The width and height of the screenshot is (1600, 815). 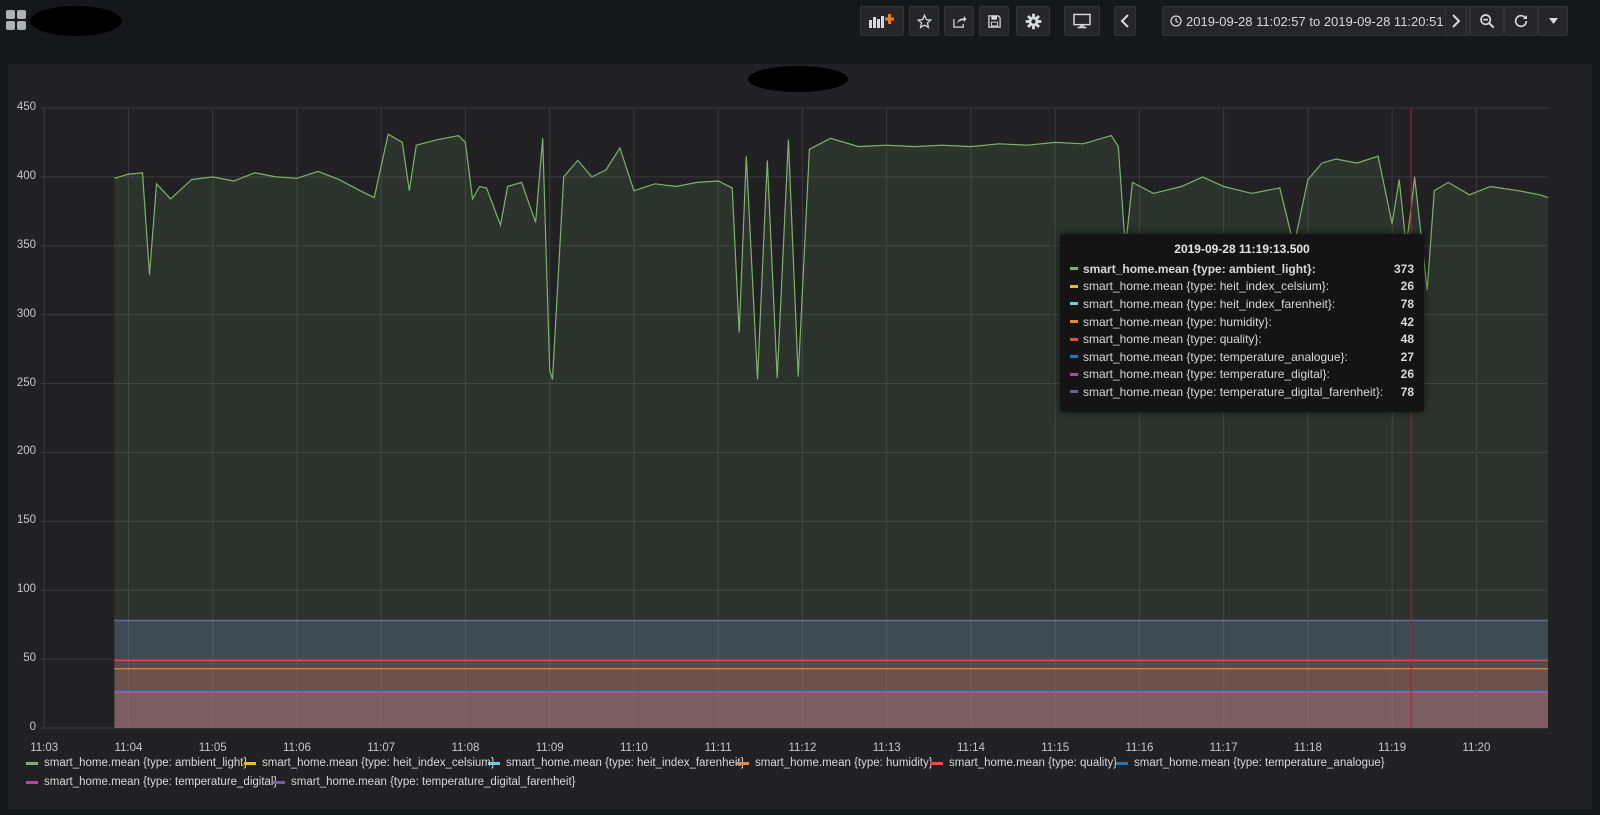 I want to click on y-tick-label: 450, so click(x=26, y=107).